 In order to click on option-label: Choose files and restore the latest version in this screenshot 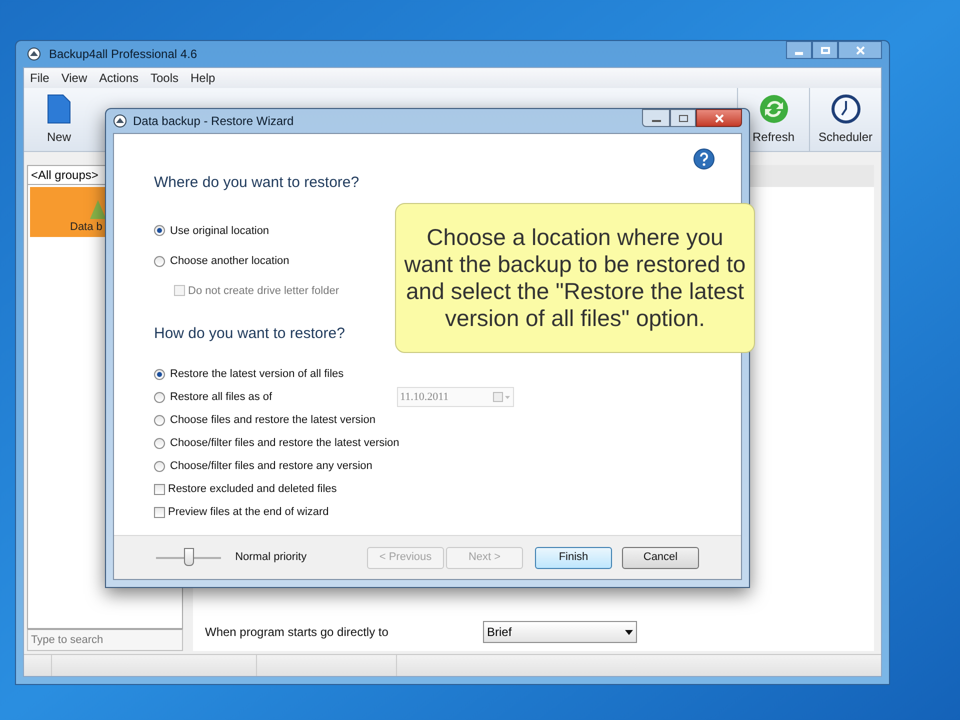, I will do `click(273, 420)`.